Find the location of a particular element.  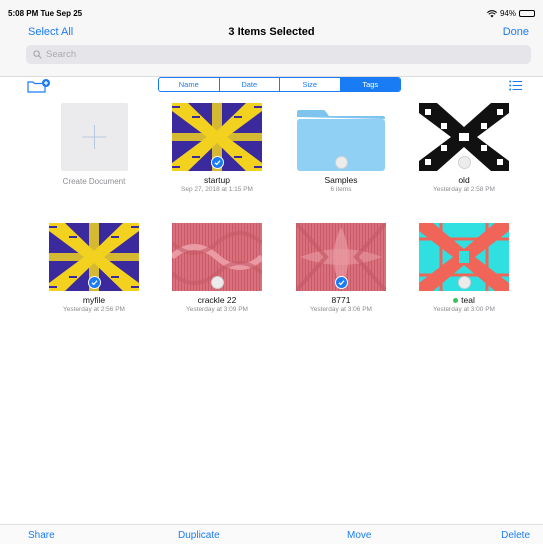

file-myfile: myfile Yesterday at 2:56 PM is located at coordinates (94, 268).